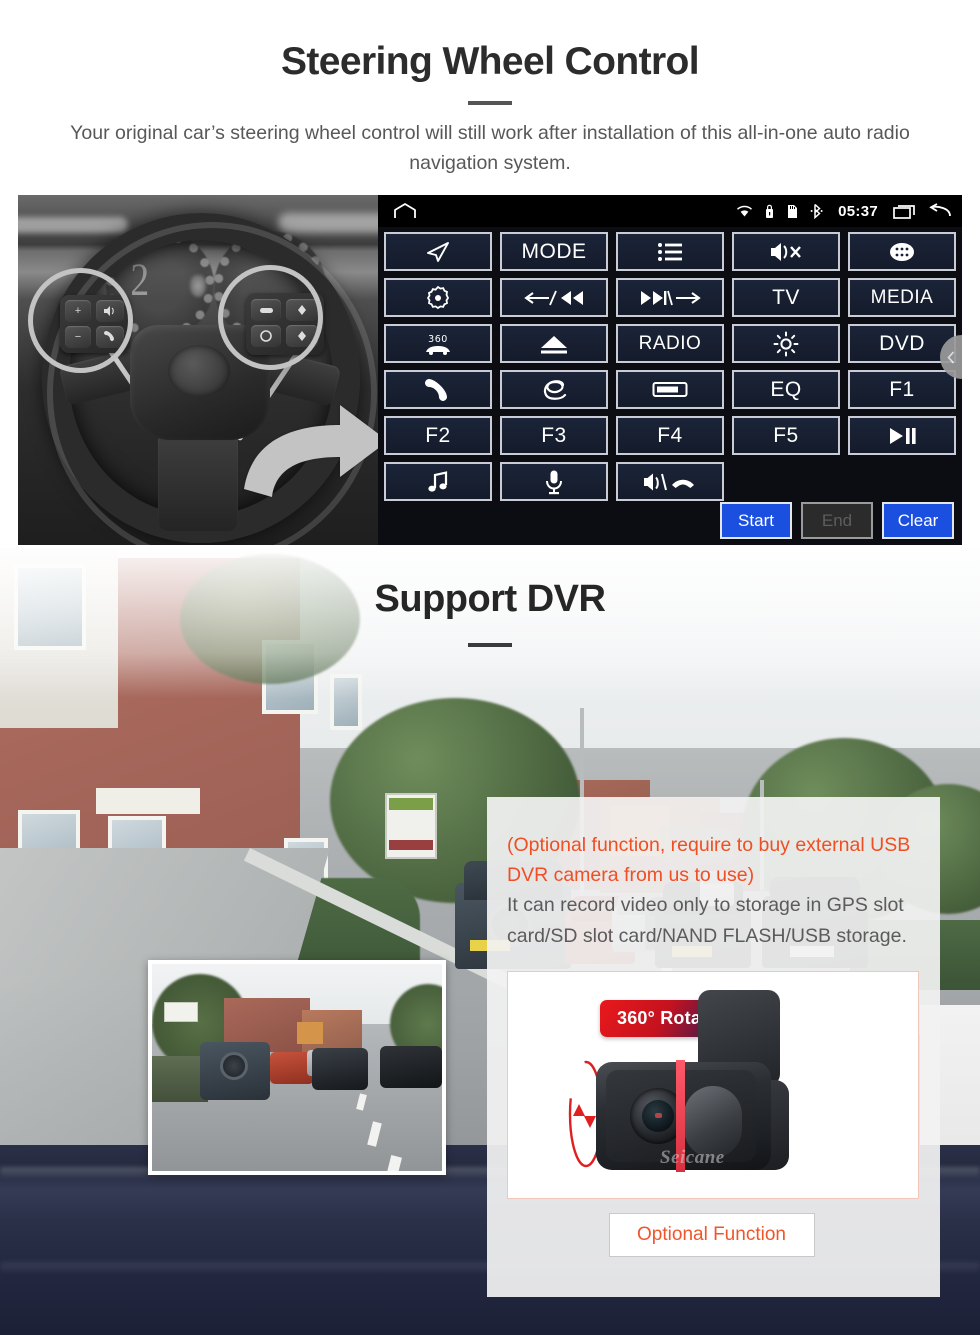  What do you see at coordinates (198, 481) in the screenshot?
I see `wheel-spoke-bottom` at bounding box center [198, 481].